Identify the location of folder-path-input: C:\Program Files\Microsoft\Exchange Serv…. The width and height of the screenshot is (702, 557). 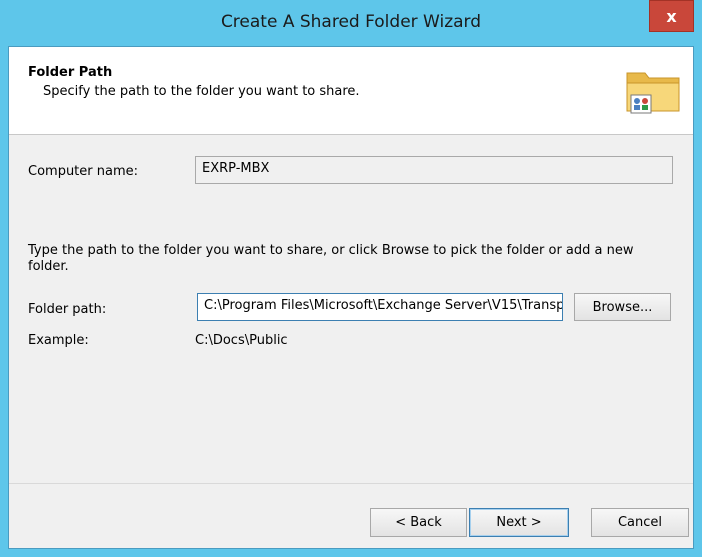
(380, 307).